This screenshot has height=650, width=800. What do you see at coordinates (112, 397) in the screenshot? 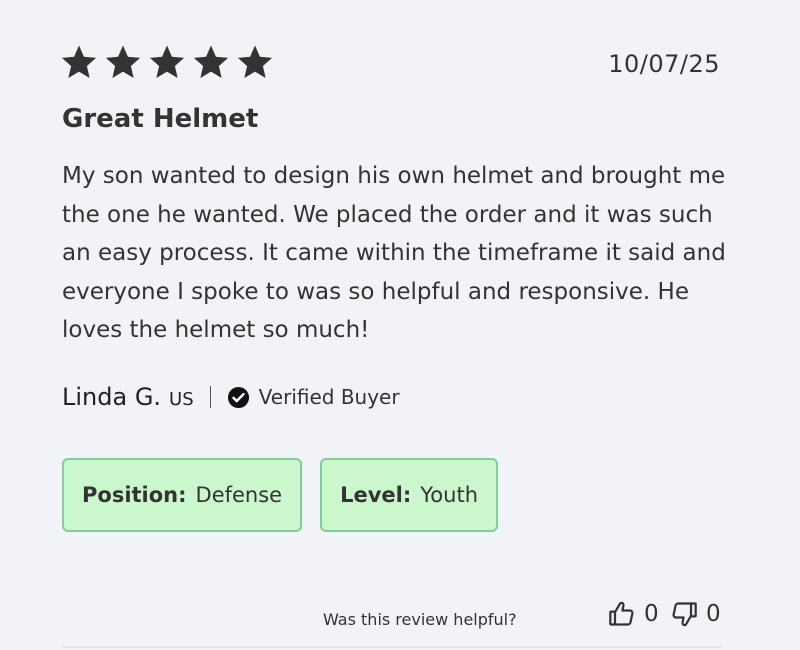
I see `reviewer-name: Linda G.` at bounding box center [112, 397].